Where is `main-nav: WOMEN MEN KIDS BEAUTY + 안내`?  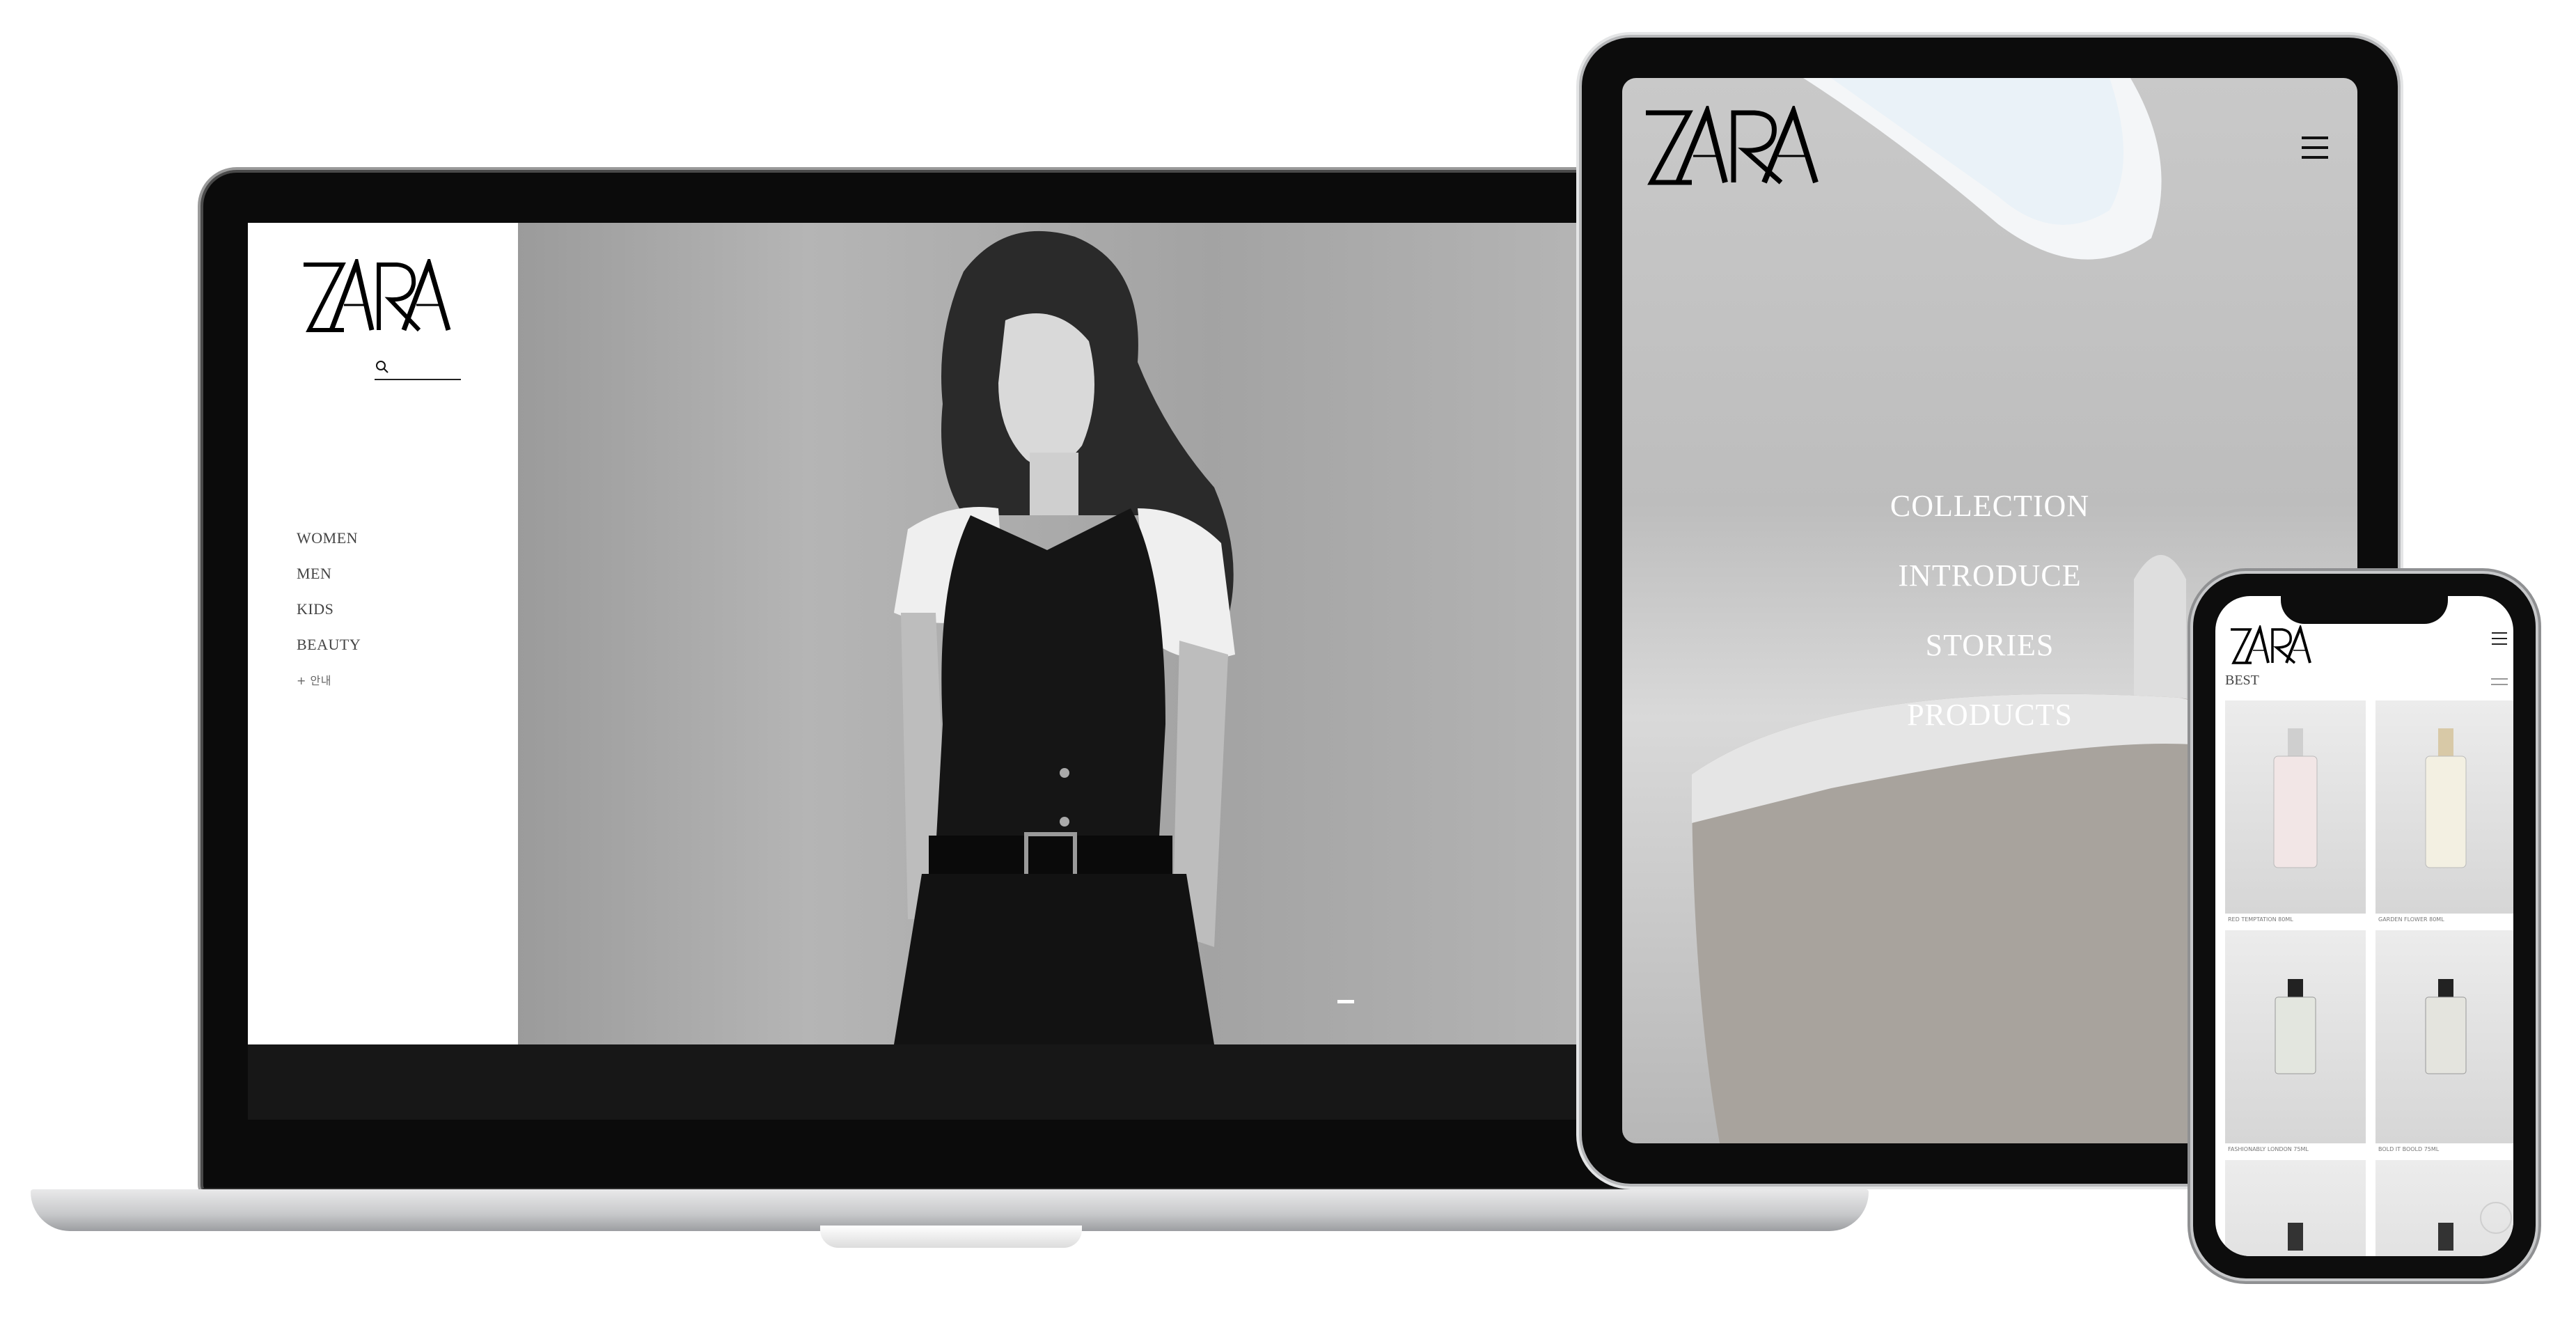
main-nav: WOMEN MEN KIDS BEAUTY + 안내 is located at coordinates (329, 617).